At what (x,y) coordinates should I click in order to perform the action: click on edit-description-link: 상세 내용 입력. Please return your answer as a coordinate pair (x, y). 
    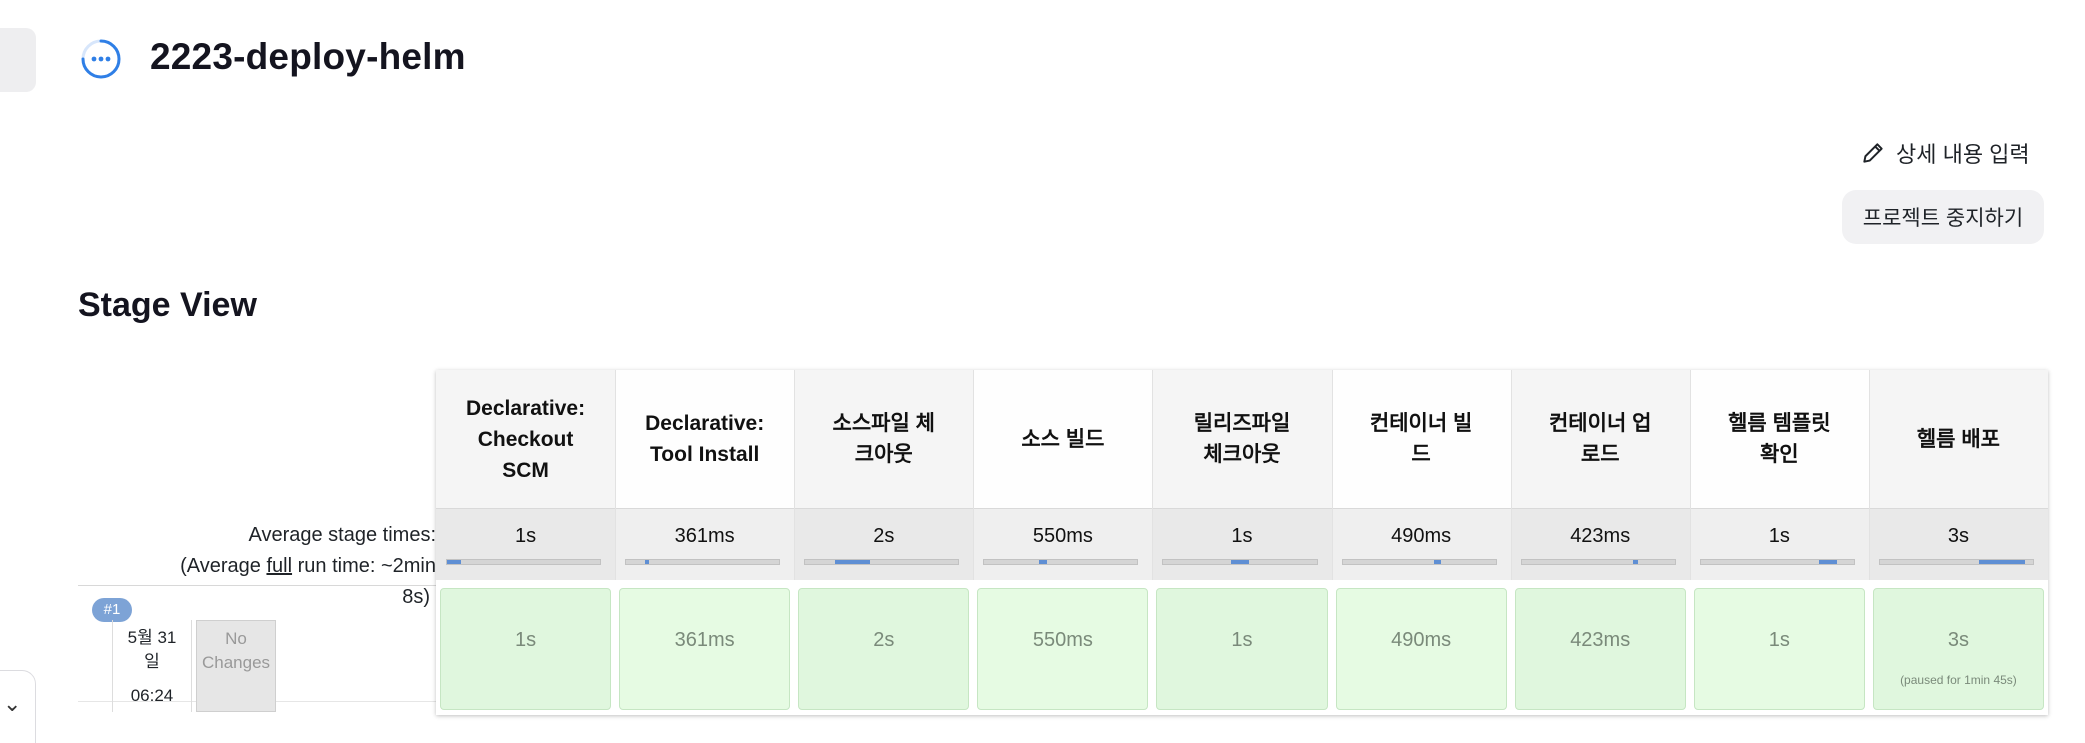
    Looking at the image, I should click on (1945, 153).